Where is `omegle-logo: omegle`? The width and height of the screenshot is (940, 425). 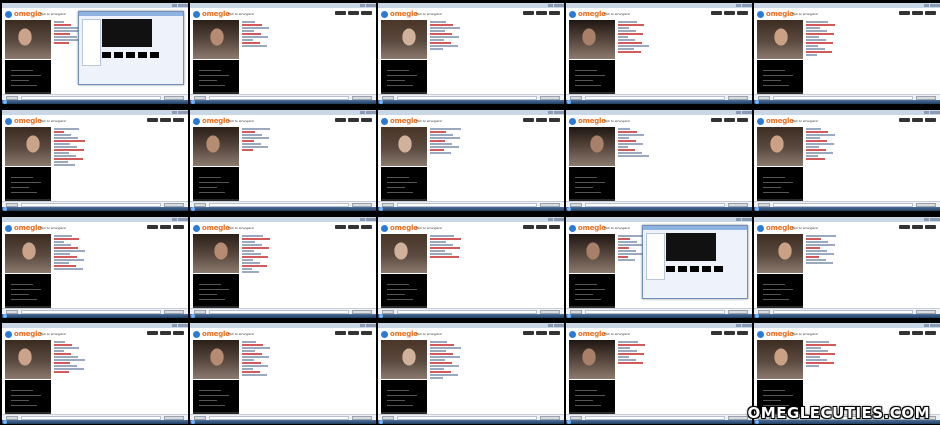
omegle-logo: omegle is located at coordinates (399, 228).